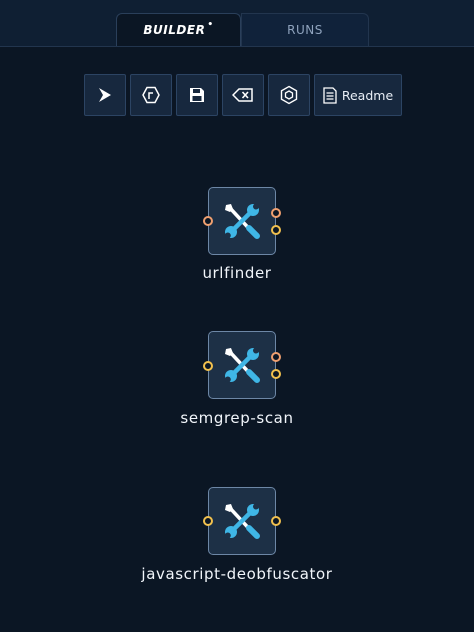 The image size is (474, 632). What do you see at coordinates (330, 95) in the screenshot?
I see `readme-document-icon` at bounding box center [330, 95].